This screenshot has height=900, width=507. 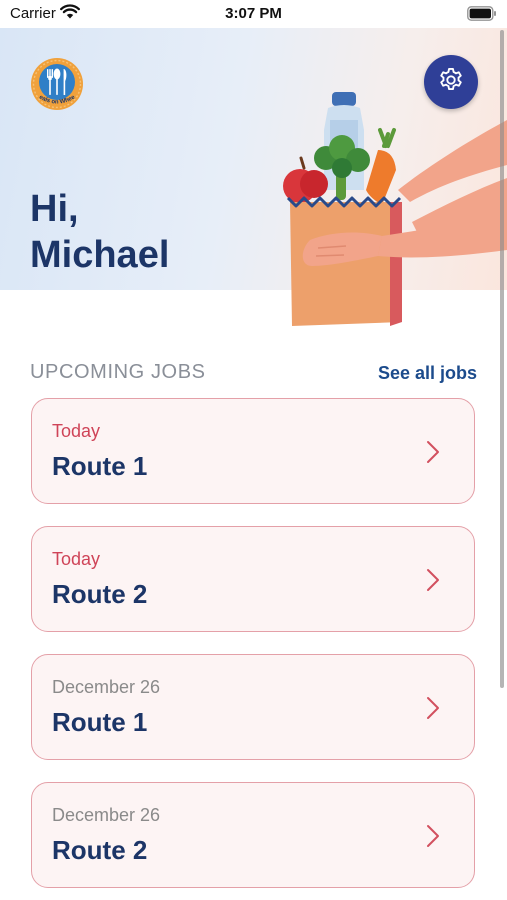 What do you see at coordinates (482, 16) in the screenshot?
I see `battery-icon` at bounding box center [482, 16].